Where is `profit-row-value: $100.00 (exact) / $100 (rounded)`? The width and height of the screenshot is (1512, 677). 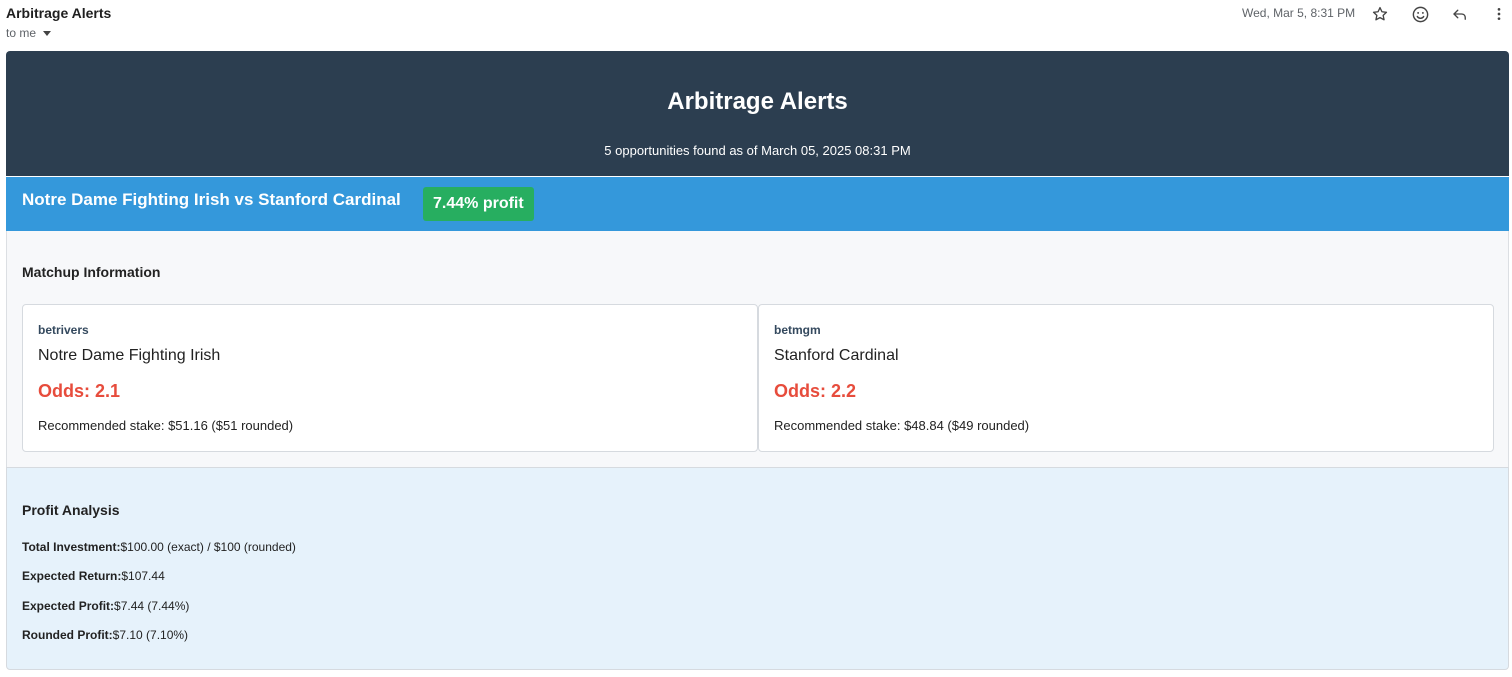 profit-row-value: $100.00 (exact) / $100 (rounded) is located at coordinates (208, 547).